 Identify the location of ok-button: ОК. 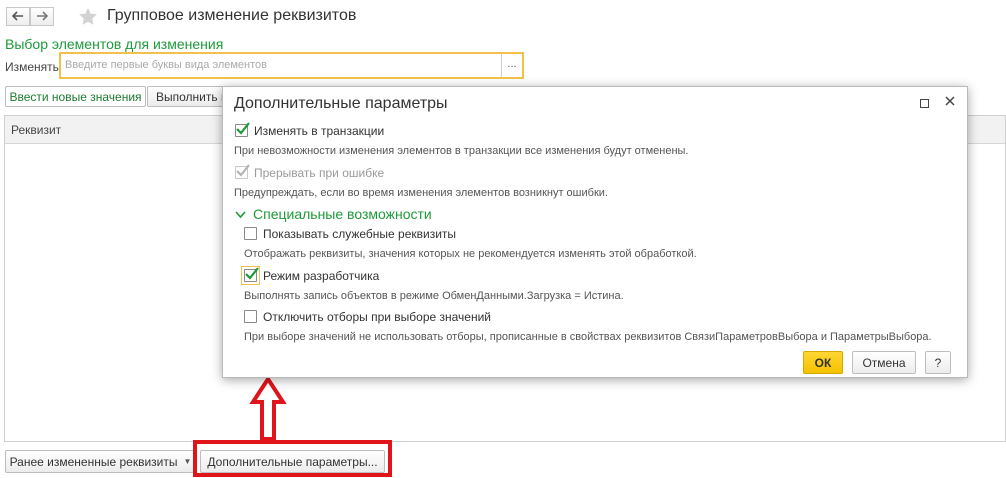
(823, 362).